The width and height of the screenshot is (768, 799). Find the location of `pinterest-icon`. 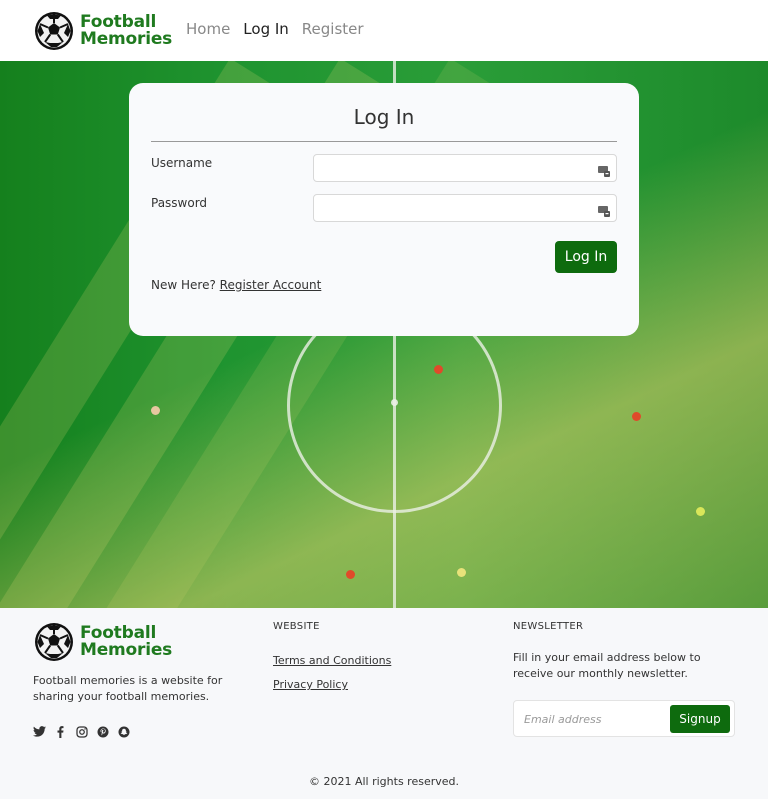

pinterest-icon is located at coordinates (102, 731).